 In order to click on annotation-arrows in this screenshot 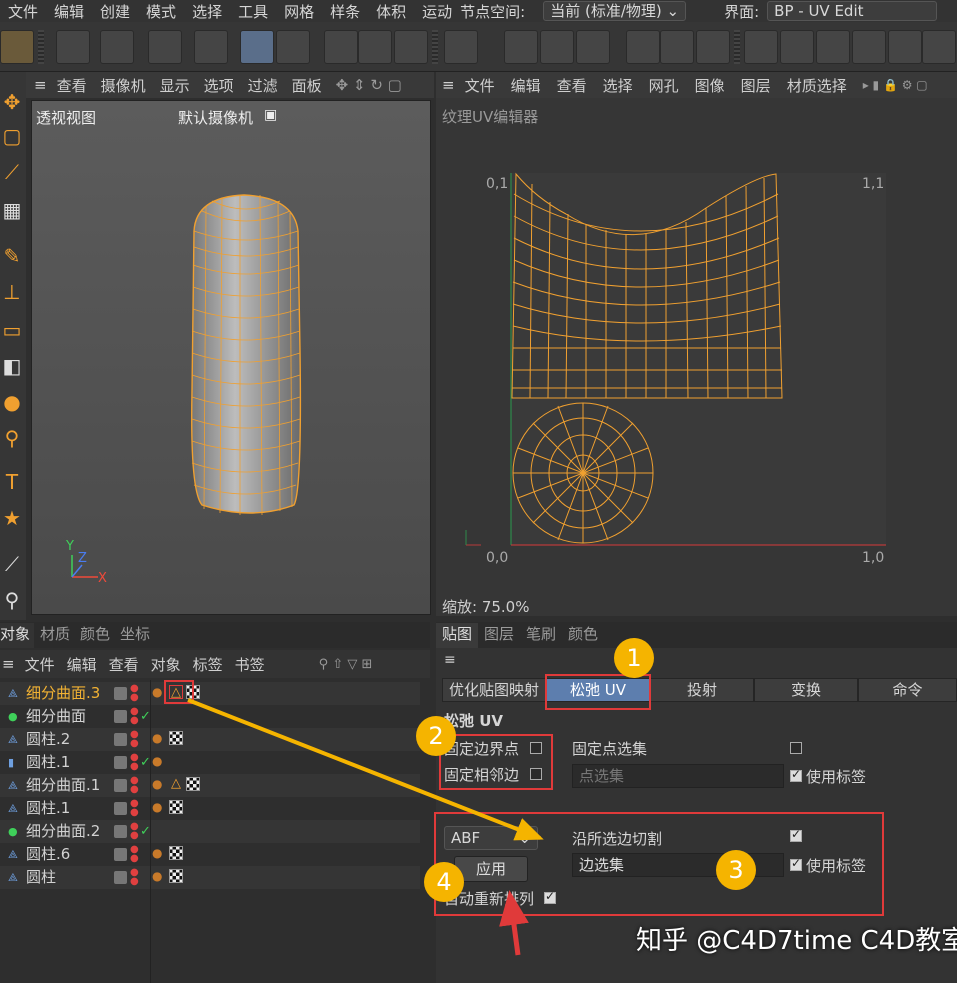, I will do `click(365, 827)`.